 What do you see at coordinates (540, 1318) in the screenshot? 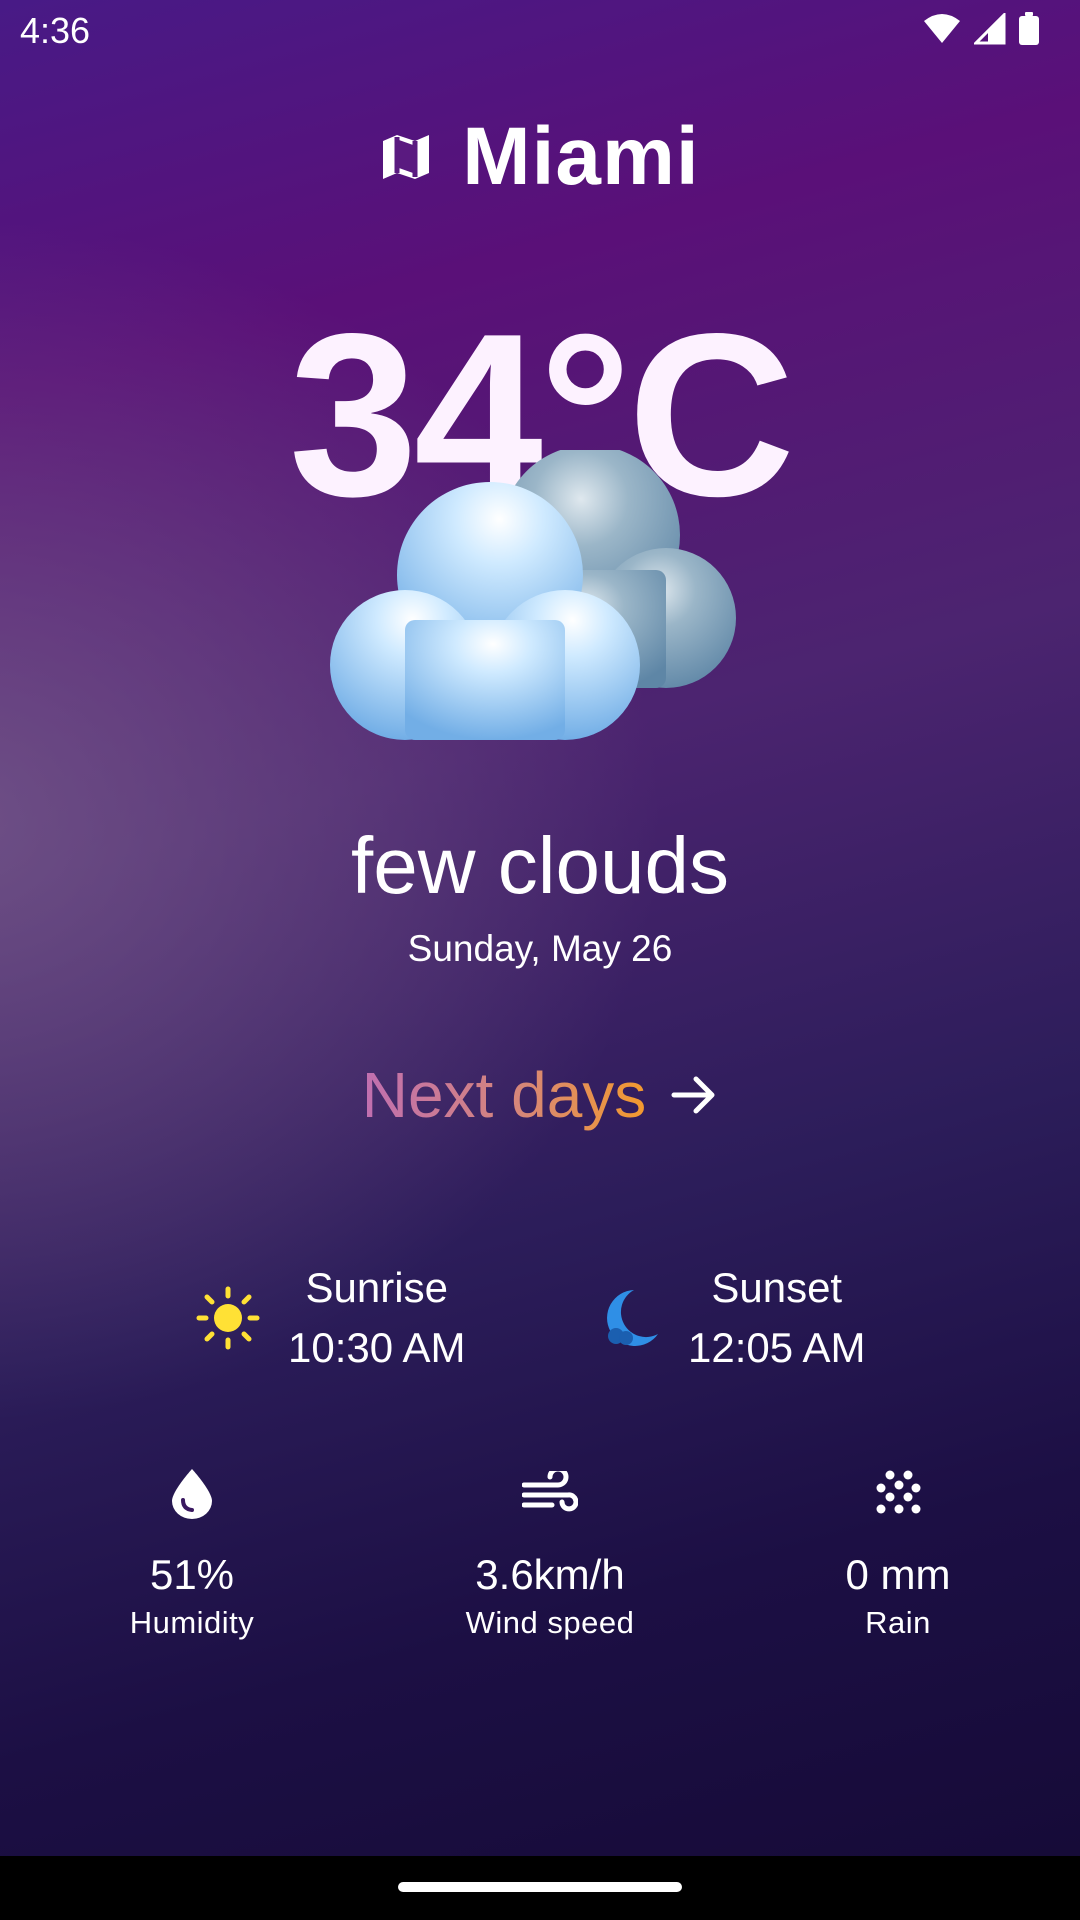
I see `sun-times: Sunrise 10:30 AM Sunset 12:05 AM` at bounding box center [540, 1318].